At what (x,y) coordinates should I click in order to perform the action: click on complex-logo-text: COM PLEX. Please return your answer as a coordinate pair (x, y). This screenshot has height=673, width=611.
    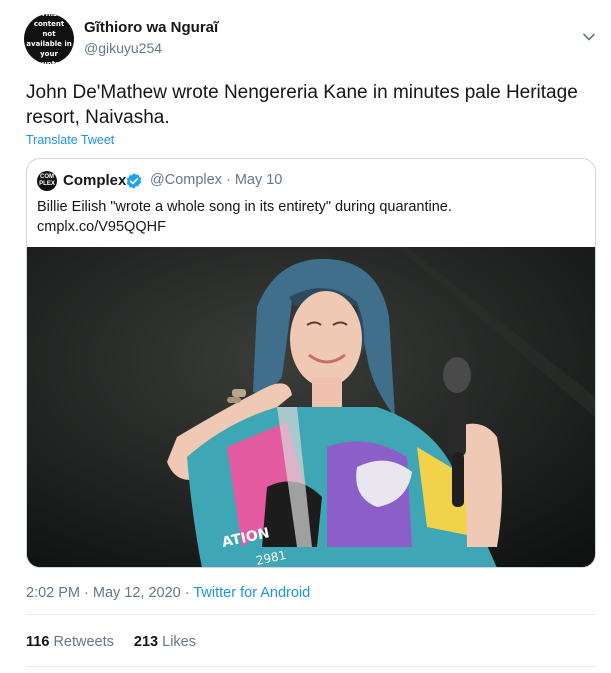
    Looking at the image, I should click on (47, 180).